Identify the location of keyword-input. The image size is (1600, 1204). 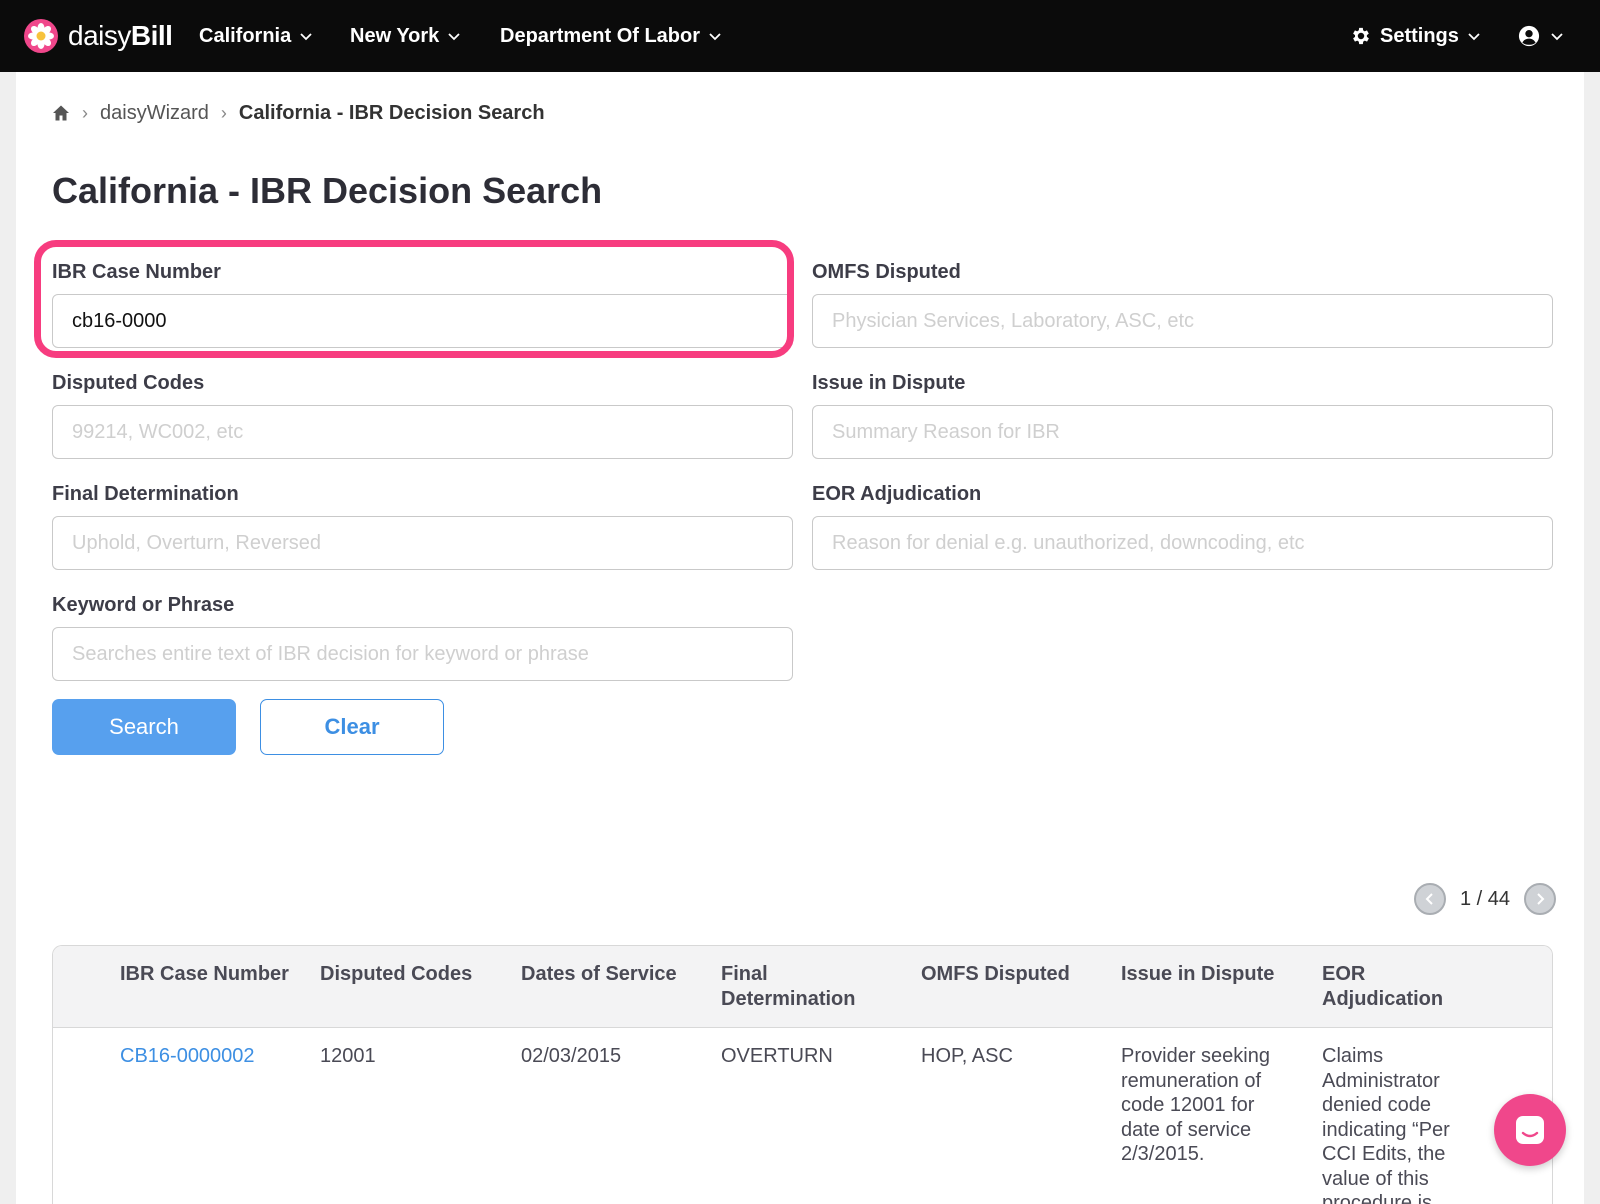
(422, 654).